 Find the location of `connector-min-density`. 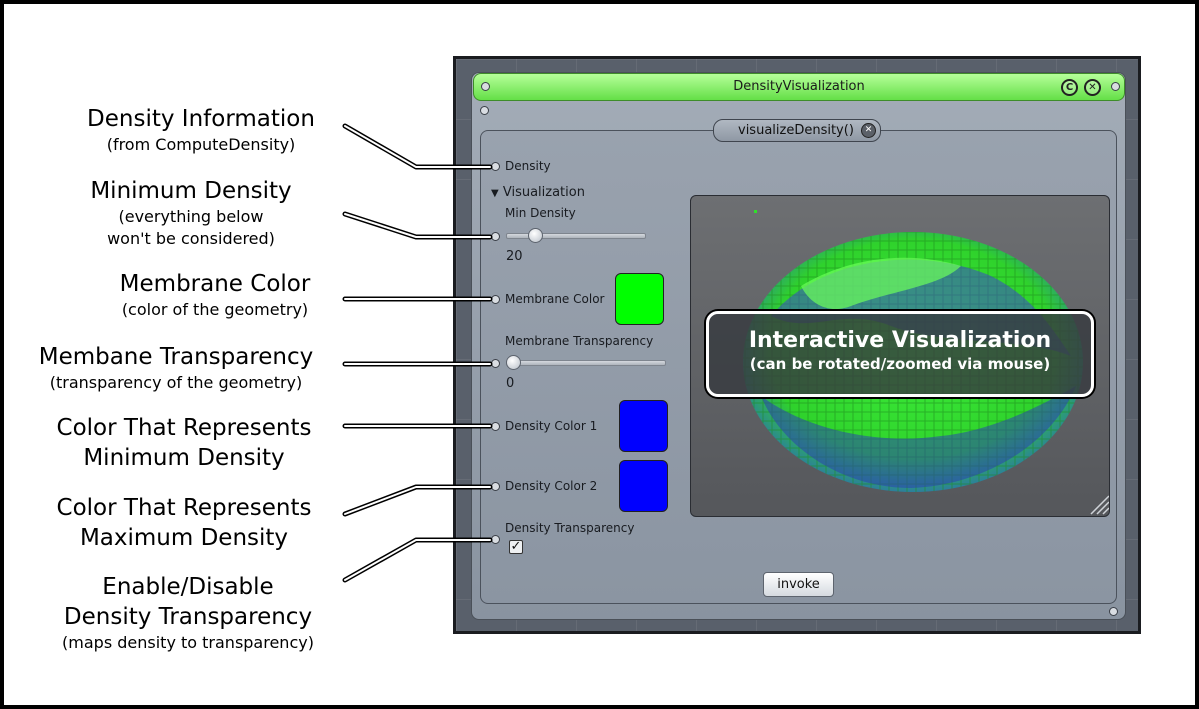

connector-min-density is located at coordinates (417, 225).